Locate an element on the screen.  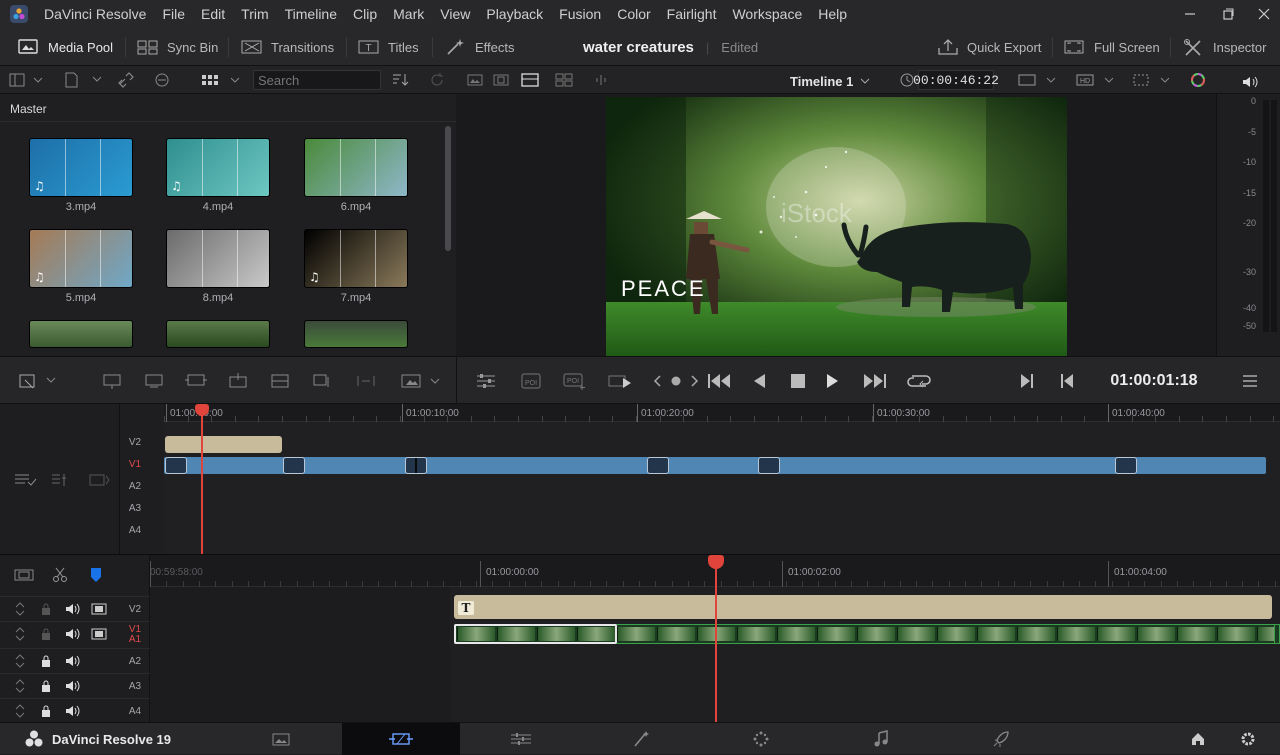
home-icon is located at coordinates (1198, 739).